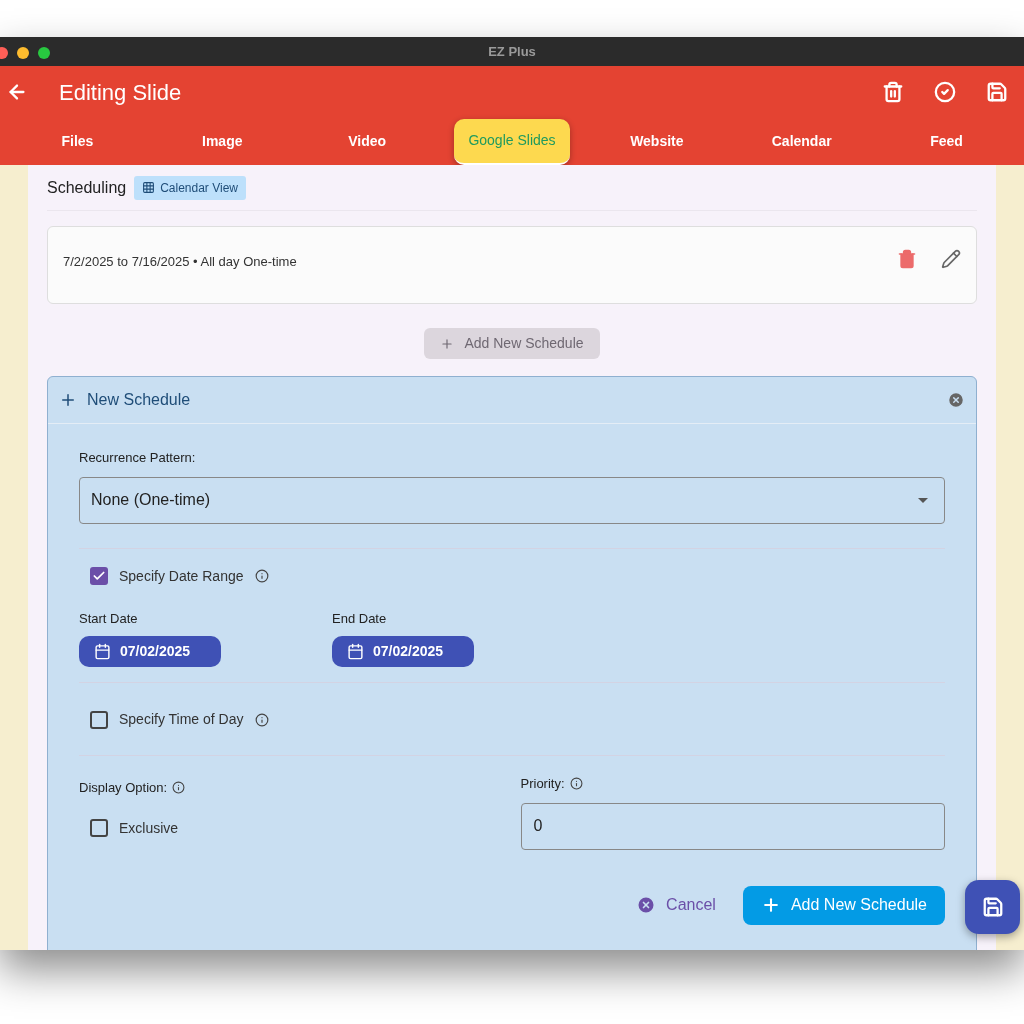  Describe the element at coordinates (87, 187) in the screenshot. I see `section-title: Scheduling` at that location.